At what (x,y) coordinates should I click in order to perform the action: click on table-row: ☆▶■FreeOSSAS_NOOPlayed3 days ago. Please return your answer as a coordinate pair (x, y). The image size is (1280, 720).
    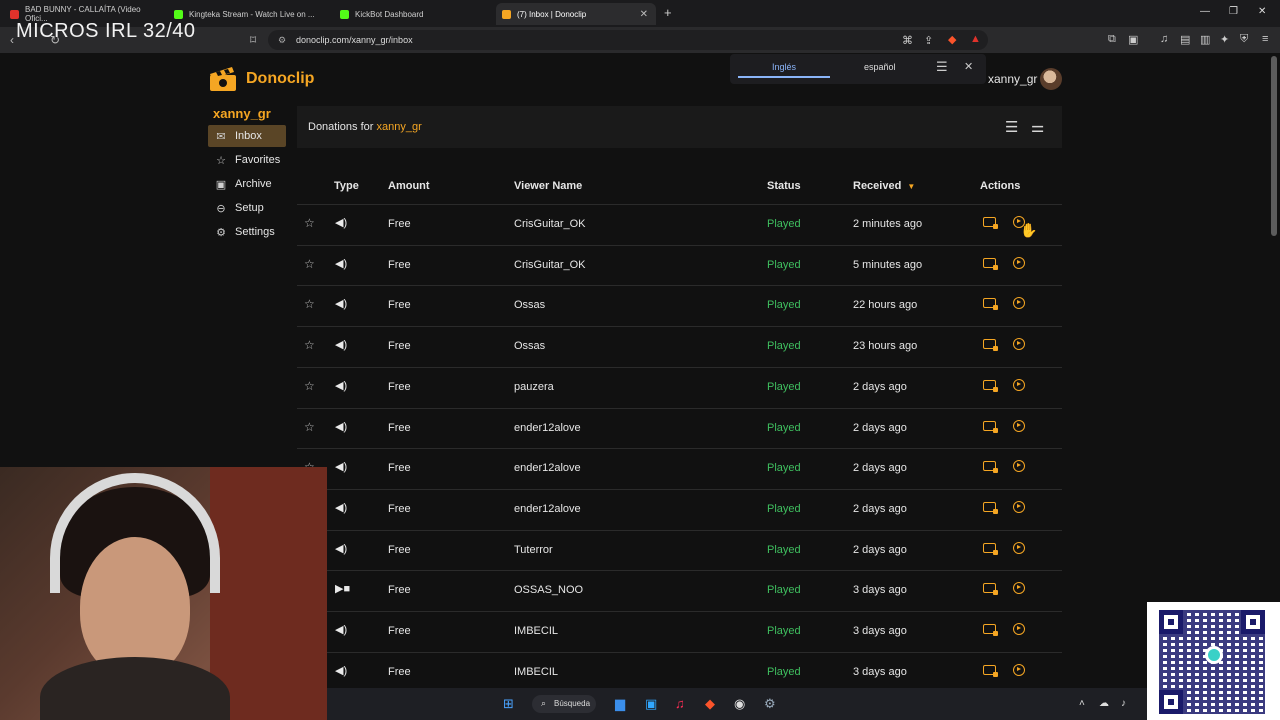
    Looking at the image, I should click on (679, 590).